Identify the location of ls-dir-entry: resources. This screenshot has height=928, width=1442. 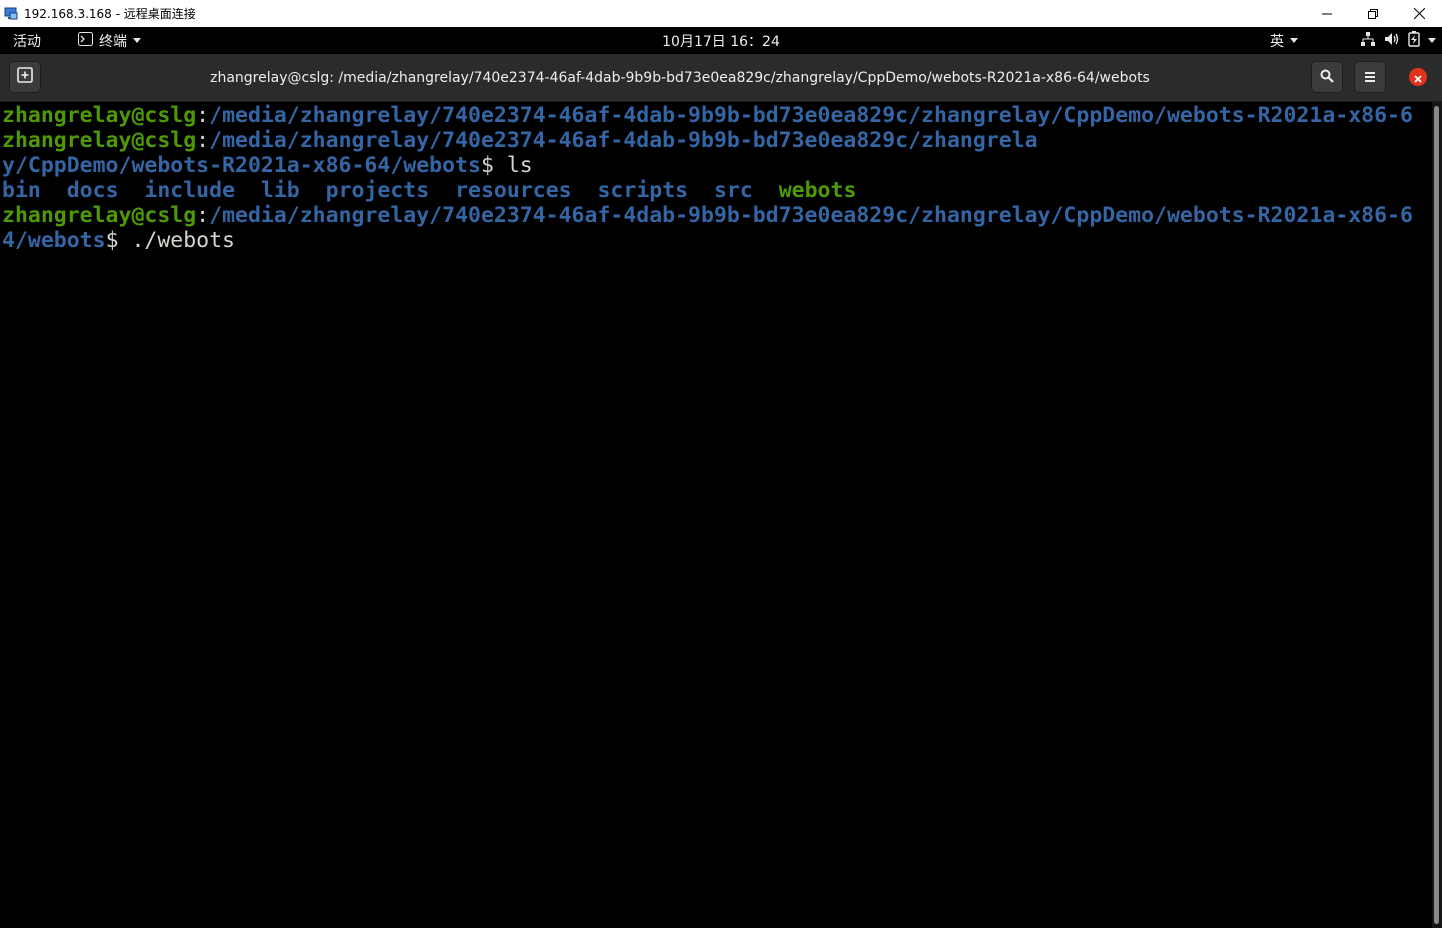
(513, 190).